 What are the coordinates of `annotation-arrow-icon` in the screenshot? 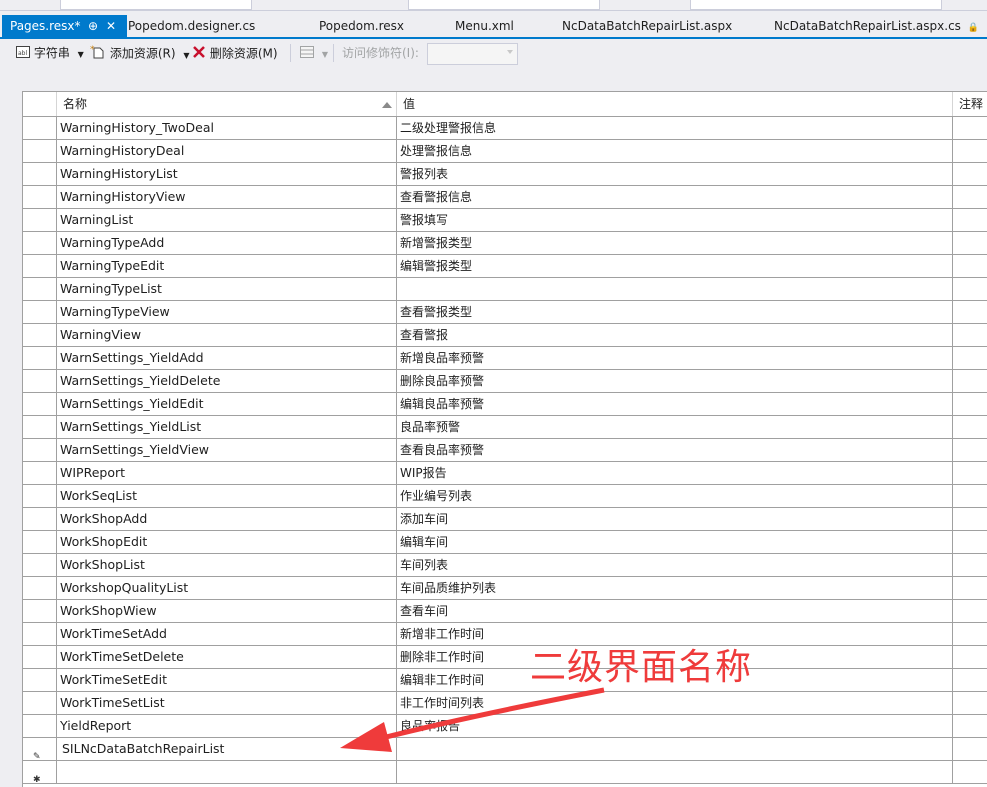 It's located at (472, 719).